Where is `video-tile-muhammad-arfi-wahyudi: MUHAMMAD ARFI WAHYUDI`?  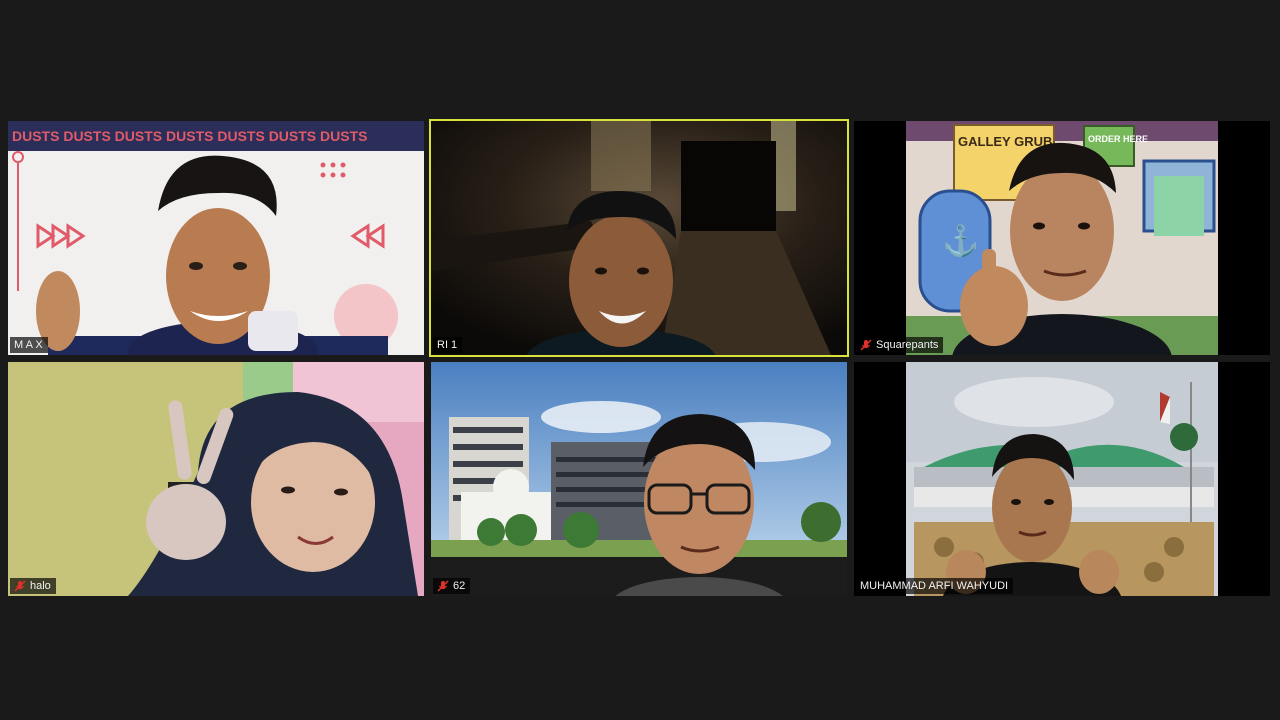 video-tile-muhammad-arfi-wahyudi: MUHAMMAD ARFI WAHYUDI is located at coordinates (1062, 479).